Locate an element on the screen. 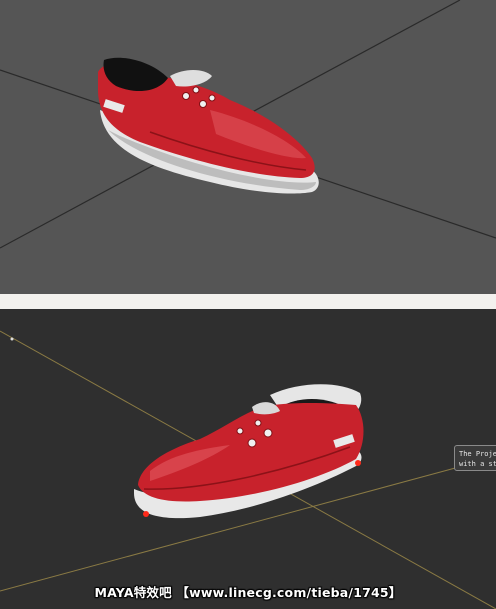 This screenshot has height=609, width=496. watermark-text: MAYA特效吧 【www.linecg.com/tieba/1745】 is located at coordinates (248, 592).